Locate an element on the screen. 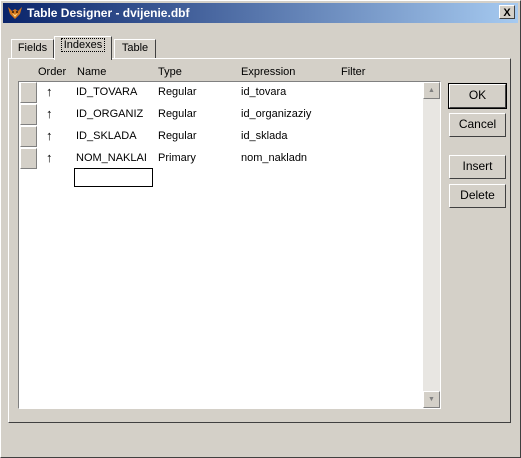  close-button: X is located at coordinates (507, 12).